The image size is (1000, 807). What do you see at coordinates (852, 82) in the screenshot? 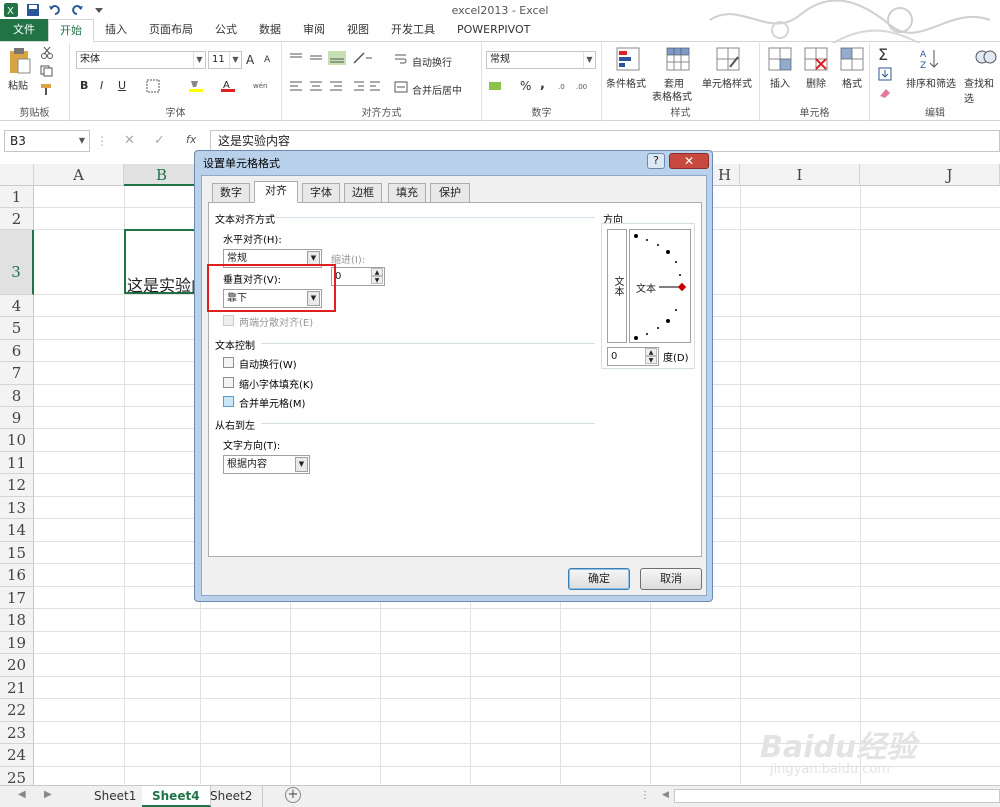
I see `format-button: 格式` at bounding box center [852, 82].